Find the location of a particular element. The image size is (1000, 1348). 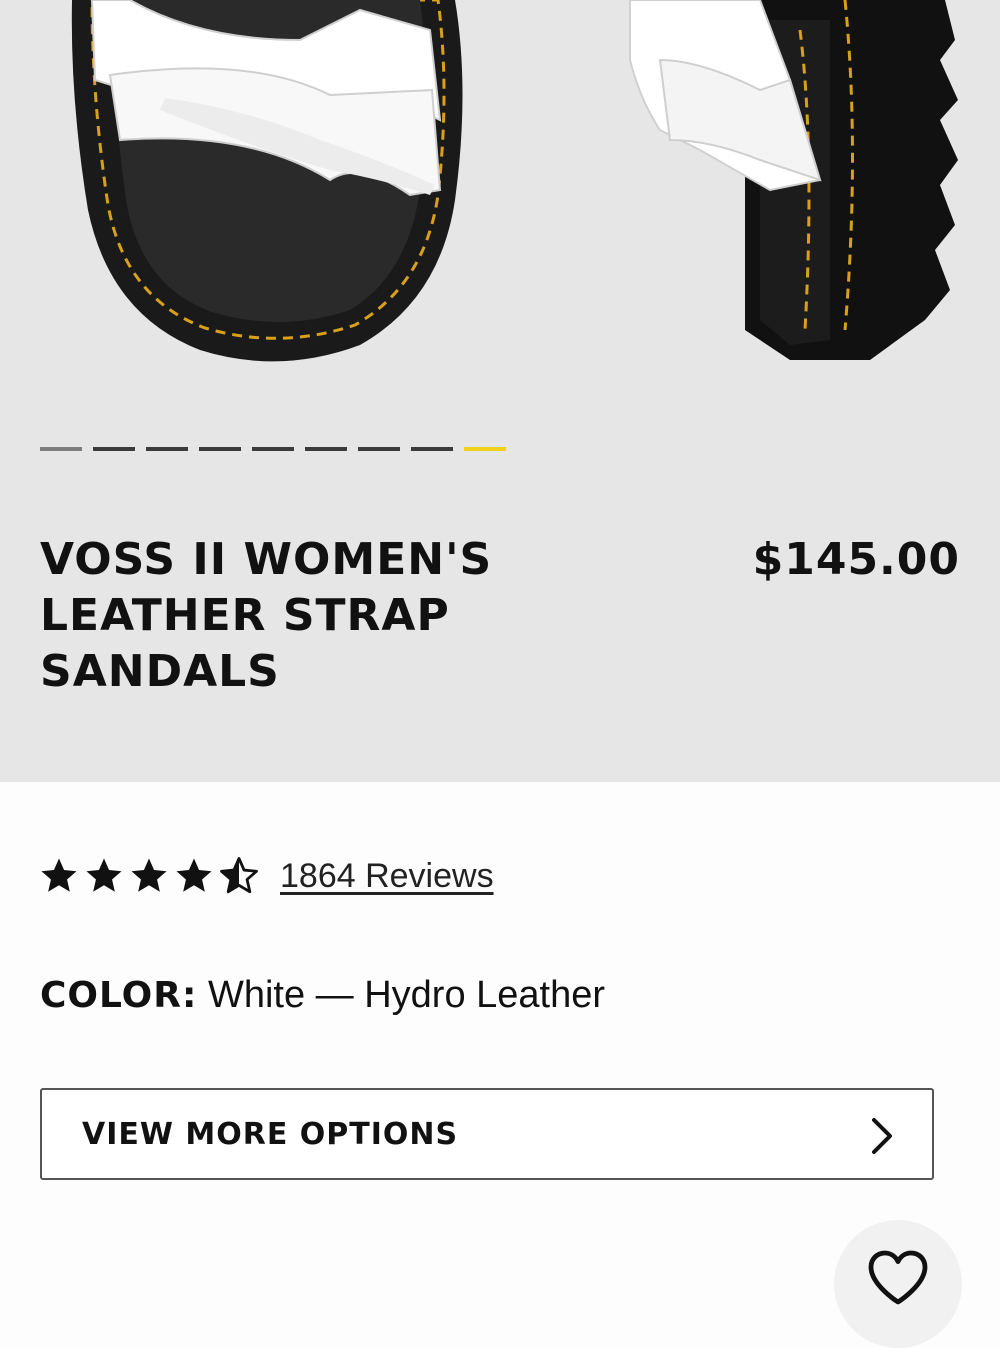

product-title: VOSS II WOMEN'S LEATHER STRAP SANDALS is located at coordinates (266, 615).